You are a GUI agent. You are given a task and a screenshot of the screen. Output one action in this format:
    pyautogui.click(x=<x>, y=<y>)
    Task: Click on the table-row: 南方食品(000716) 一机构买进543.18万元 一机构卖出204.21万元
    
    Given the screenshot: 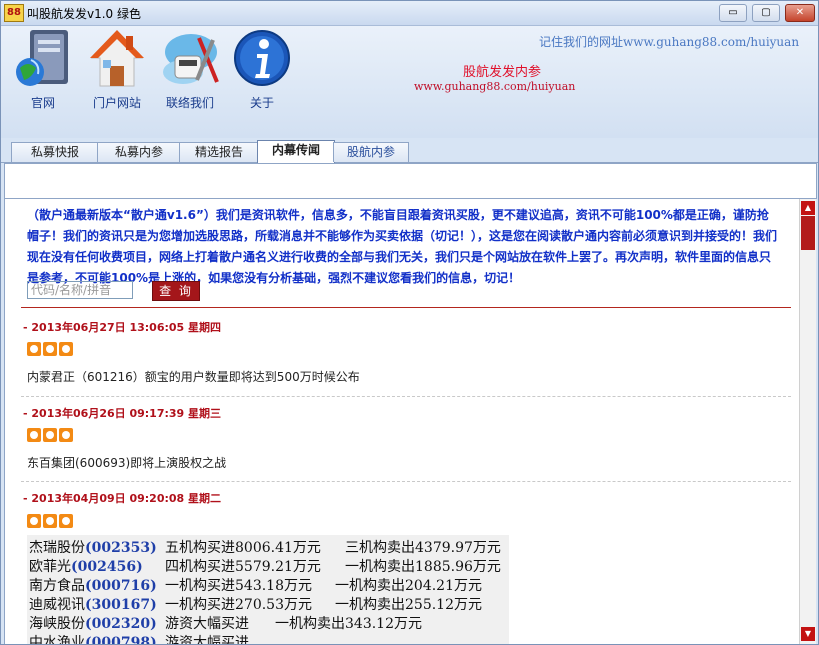 What is the action you would take?
    pyautogui.click(x=255, y=584)
    